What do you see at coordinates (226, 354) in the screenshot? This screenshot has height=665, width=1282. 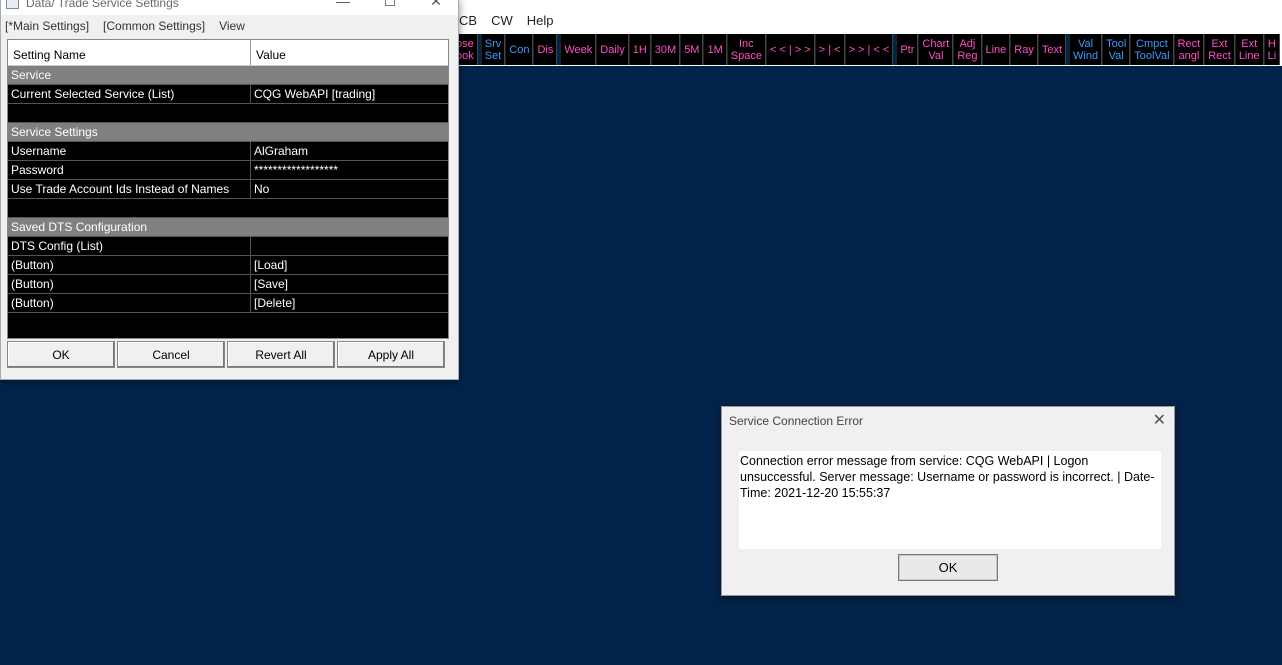 I see `settings-button-bar: OK Cancel Revert All Apply All` at bounding box center [226, 354].